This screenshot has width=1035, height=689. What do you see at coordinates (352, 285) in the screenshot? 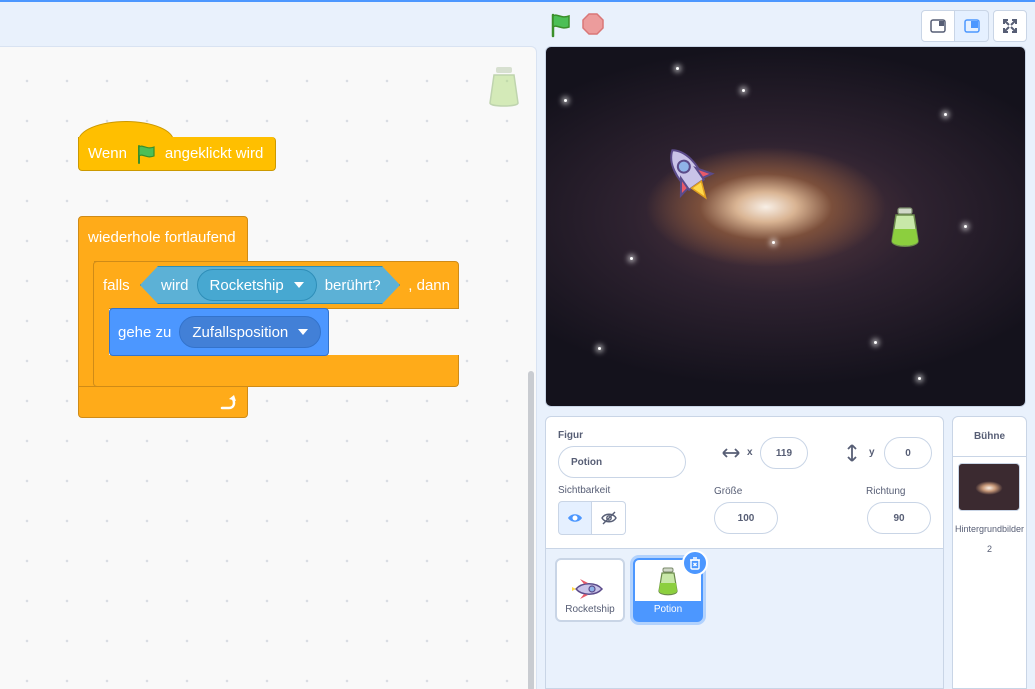
I see `sensing-suffix: berührt?` at bounding box center [352, 285].